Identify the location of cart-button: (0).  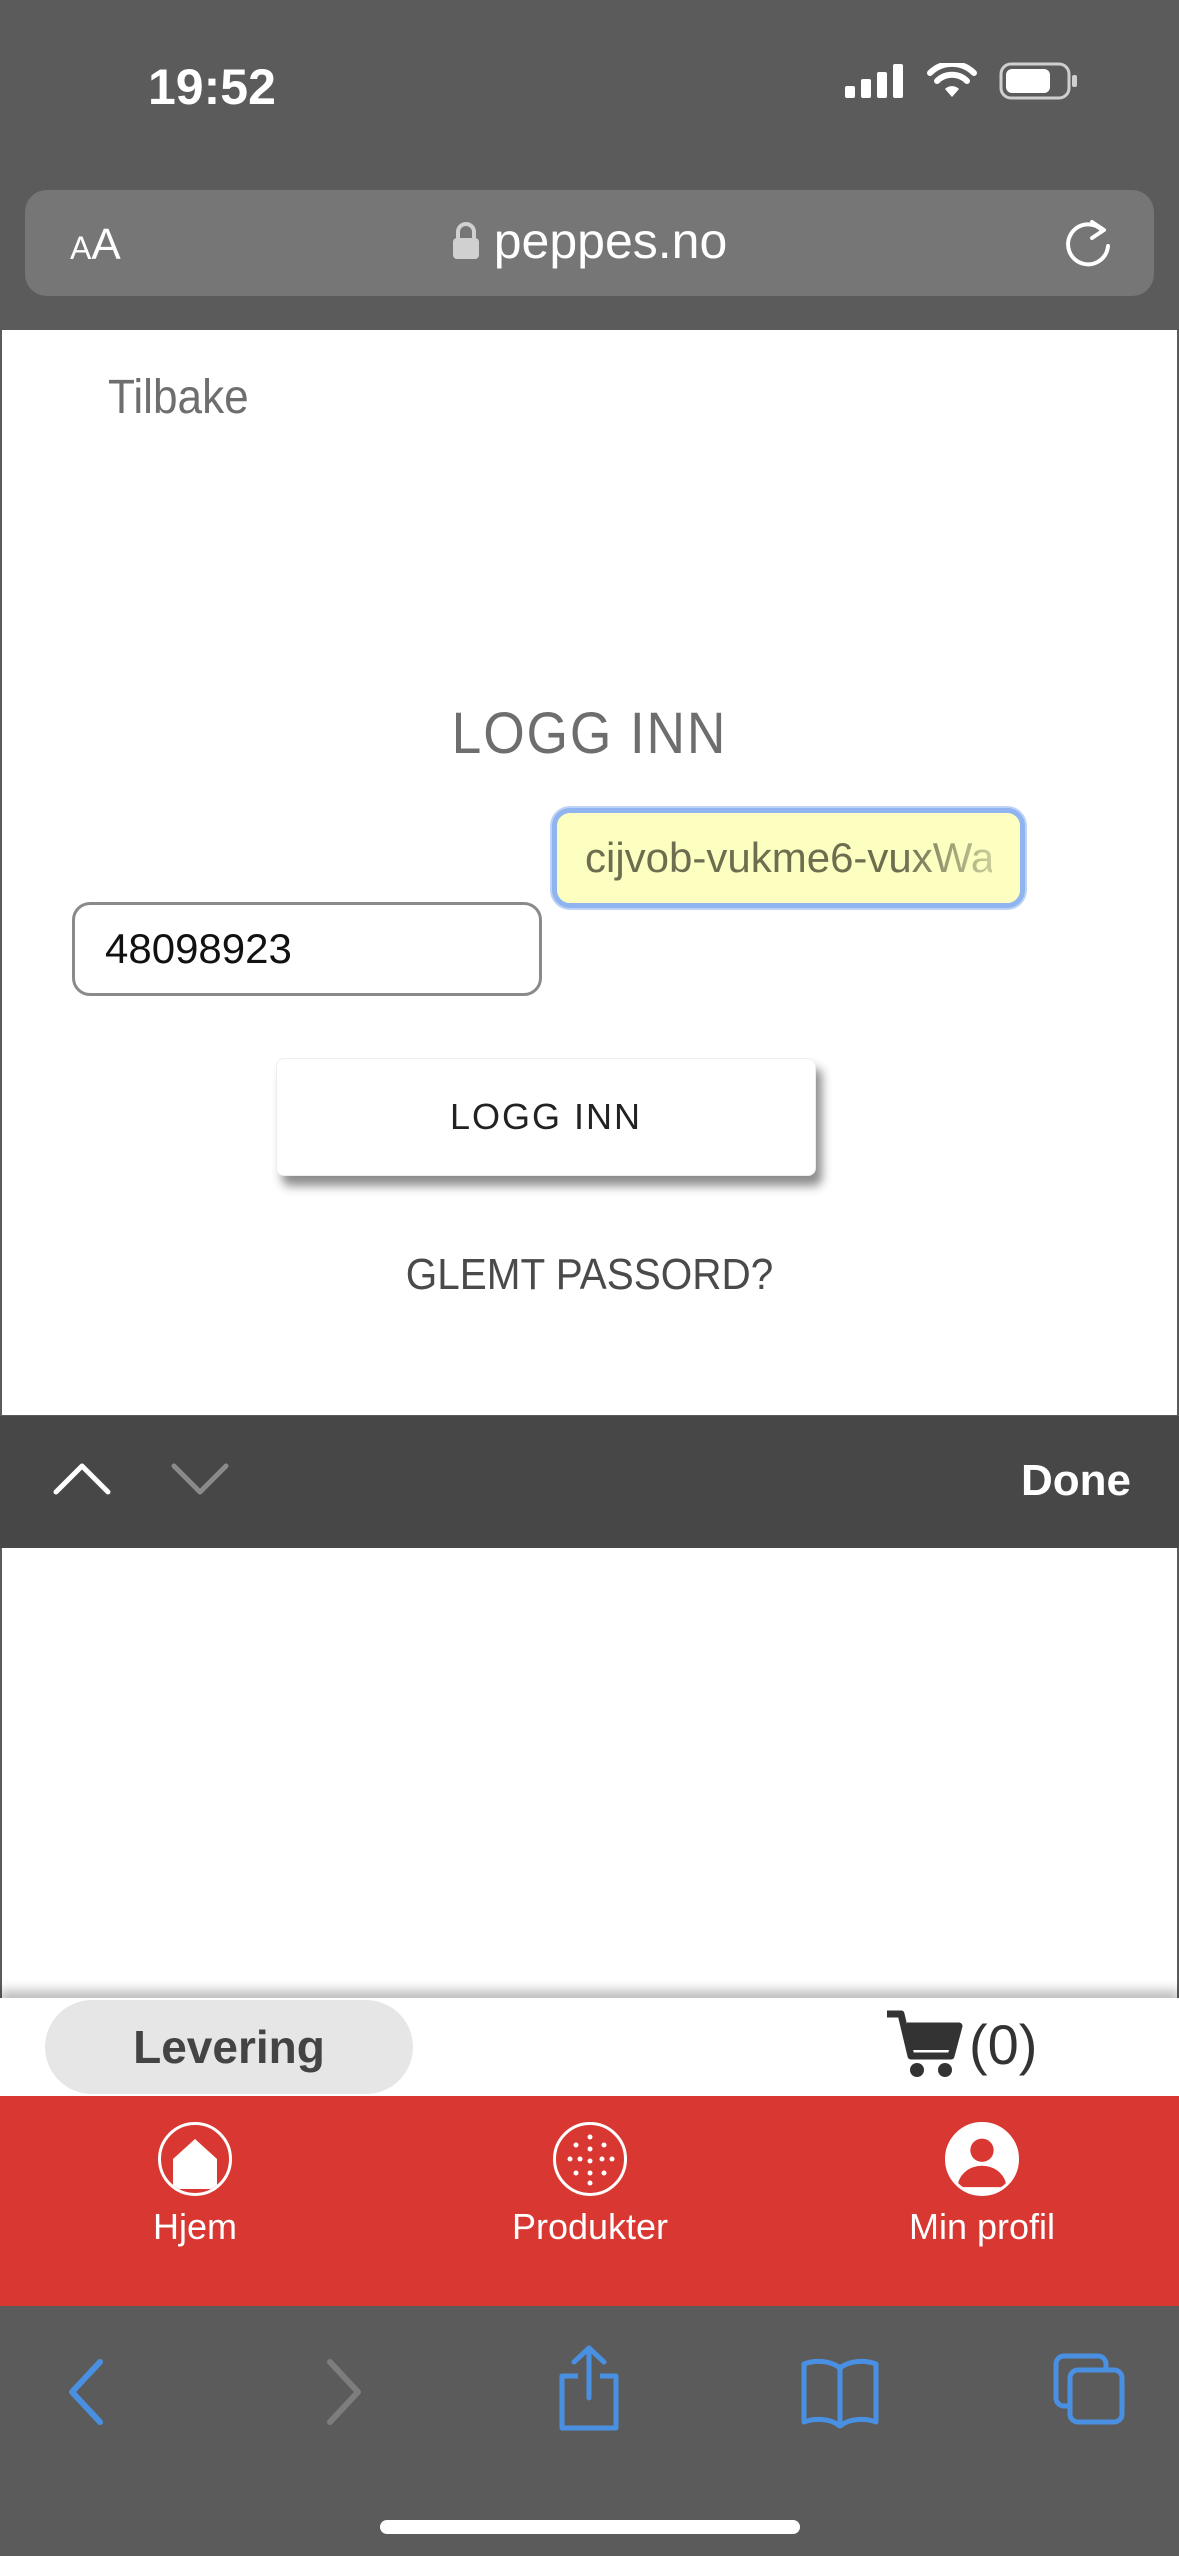
(961, 2044).